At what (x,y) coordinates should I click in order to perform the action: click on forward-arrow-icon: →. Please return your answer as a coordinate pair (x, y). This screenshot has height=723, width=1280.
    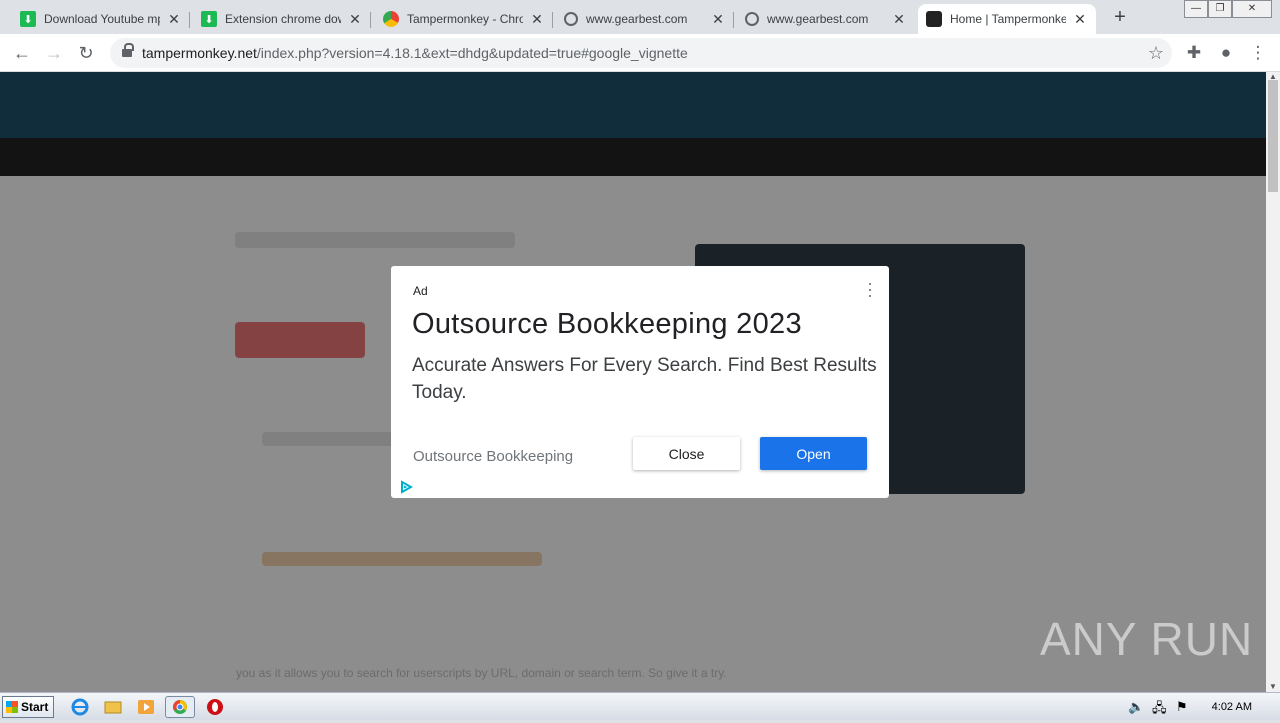
    Looking at the image, I should click on (54, 53).